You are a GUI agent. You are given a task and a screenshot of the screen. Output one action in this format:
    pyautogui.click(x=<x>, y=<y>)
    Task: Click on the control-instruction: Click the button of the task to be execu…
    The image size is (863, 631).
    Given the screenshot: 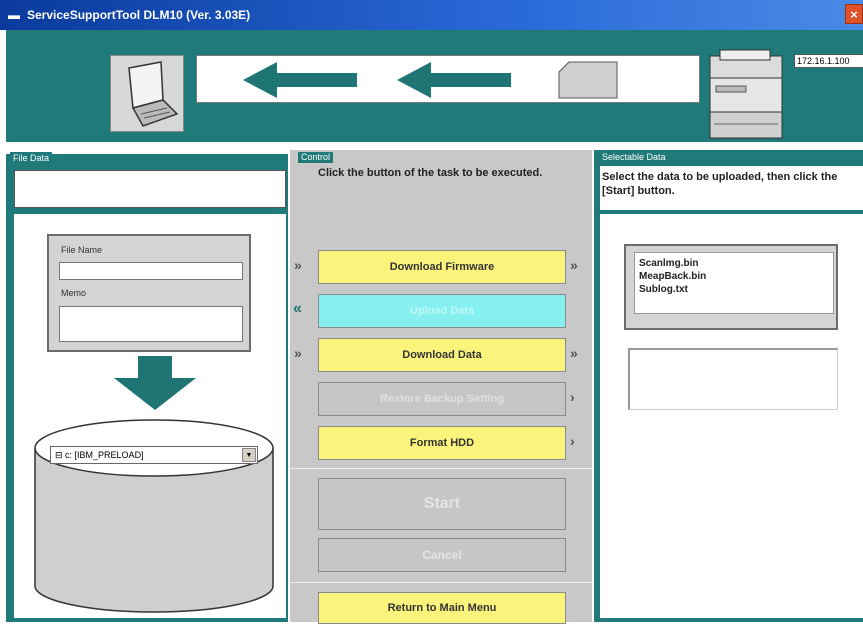 What is the action you would take?
    pyautogui.click(x=430, y=173)
    